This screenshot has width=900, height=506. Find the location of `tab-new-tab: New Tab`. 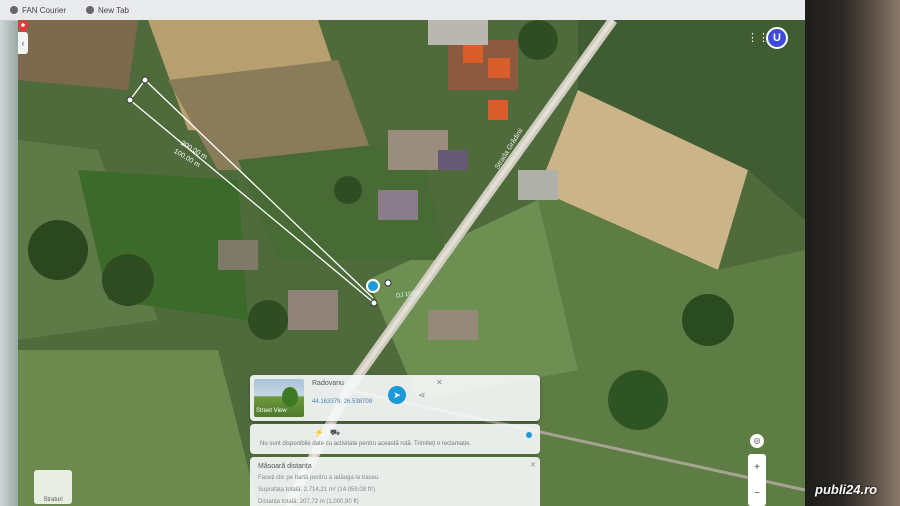

tab-new-tab: New Tab is located at coordinates (107, 10).